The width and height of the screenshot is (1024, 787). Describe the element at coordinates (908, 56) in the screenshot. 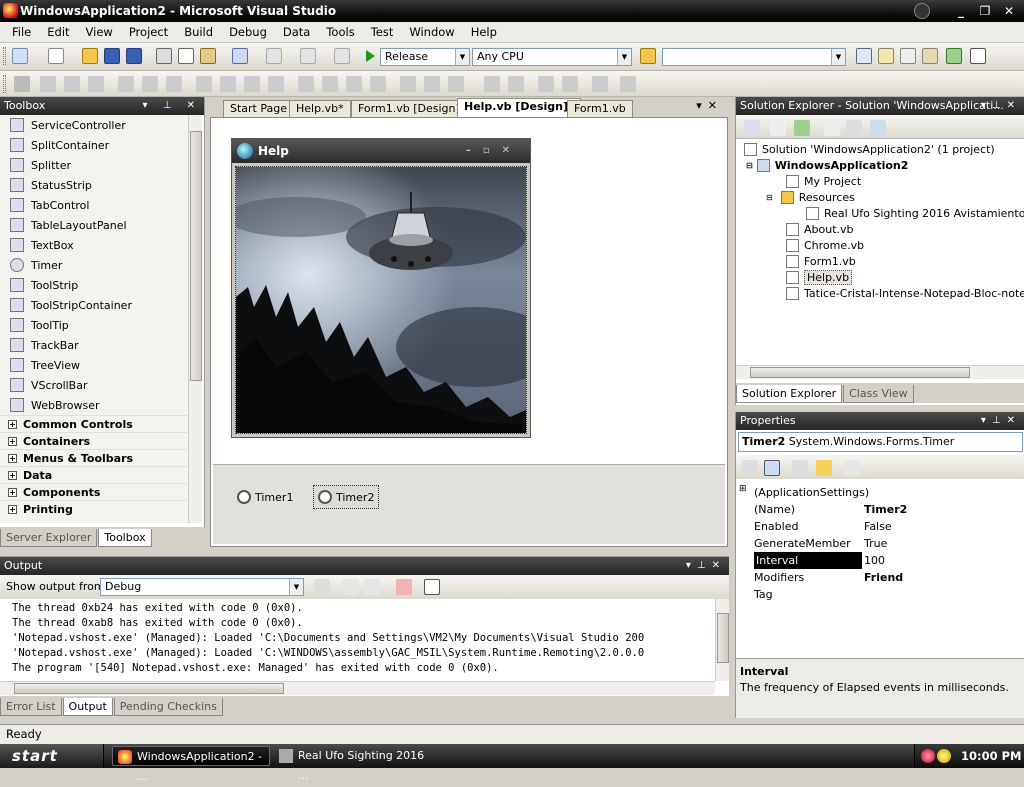

I see `object-browser-icon` at that location.